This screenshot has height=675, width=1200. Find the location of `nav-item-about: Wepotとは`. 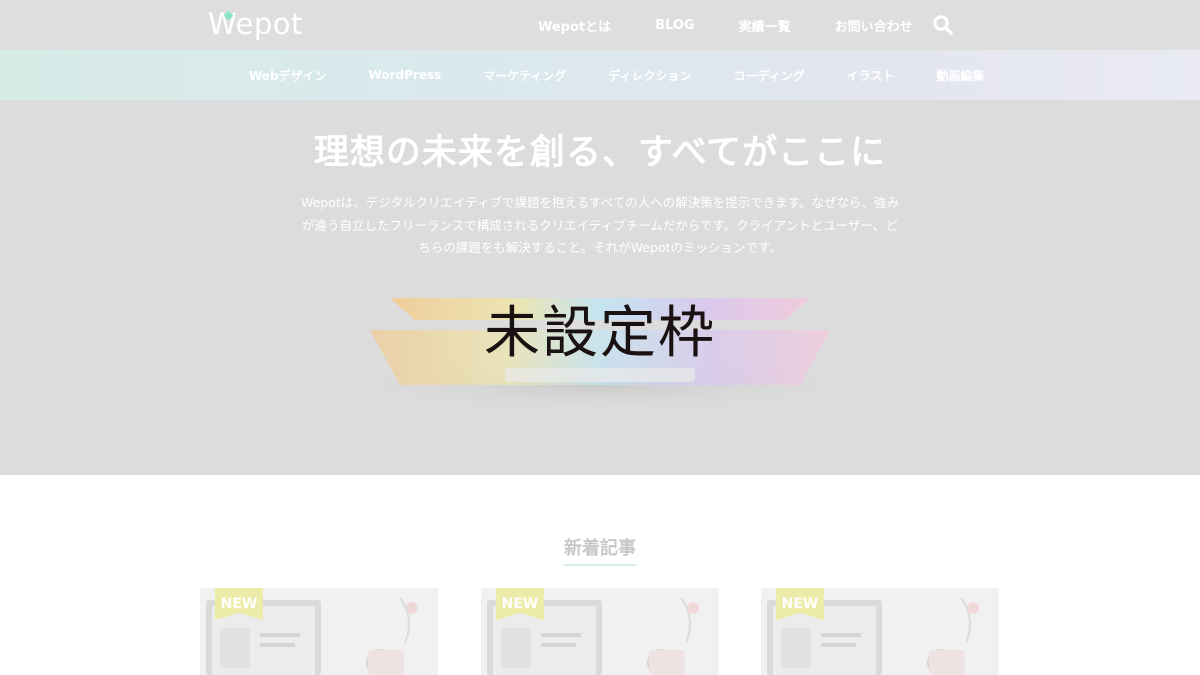

nav-item-about: Wepotとは is located at coordinates (574, 25).